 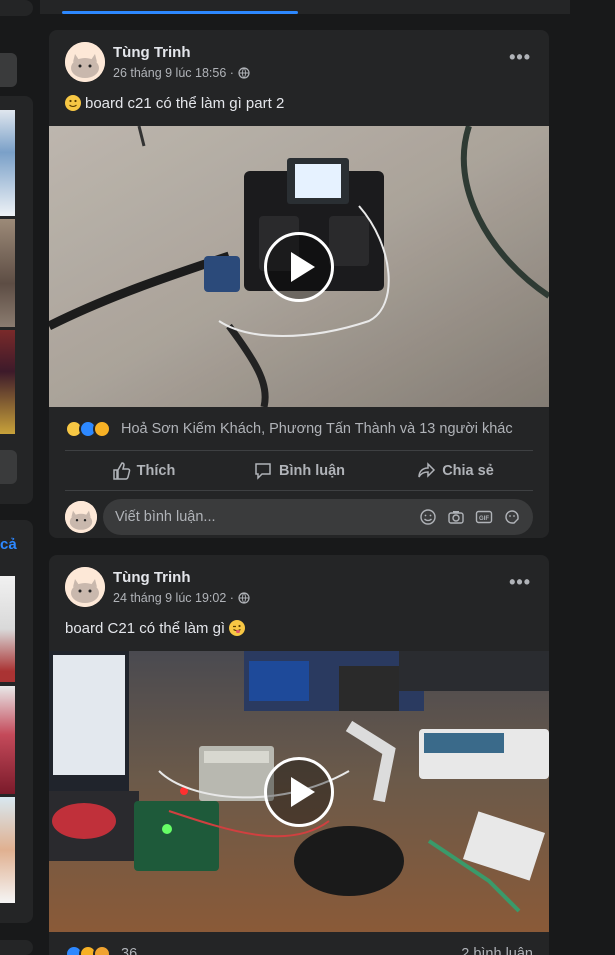 What do you see at coordinates (73, 103) in the screenshot?
I see `slightly-smiling-face-icon` at bounding box center [73, 103].